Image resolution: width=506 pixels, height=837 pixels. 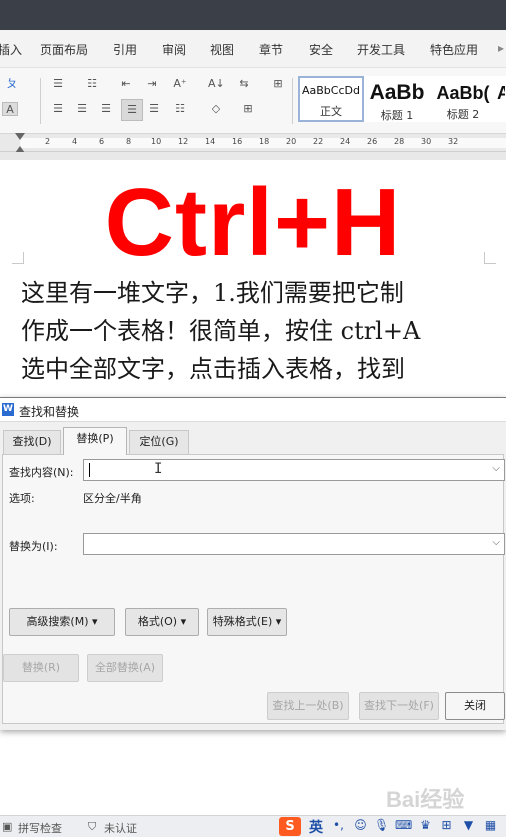 I want to click on ruler-number: 24, so click(x=345, y=141).